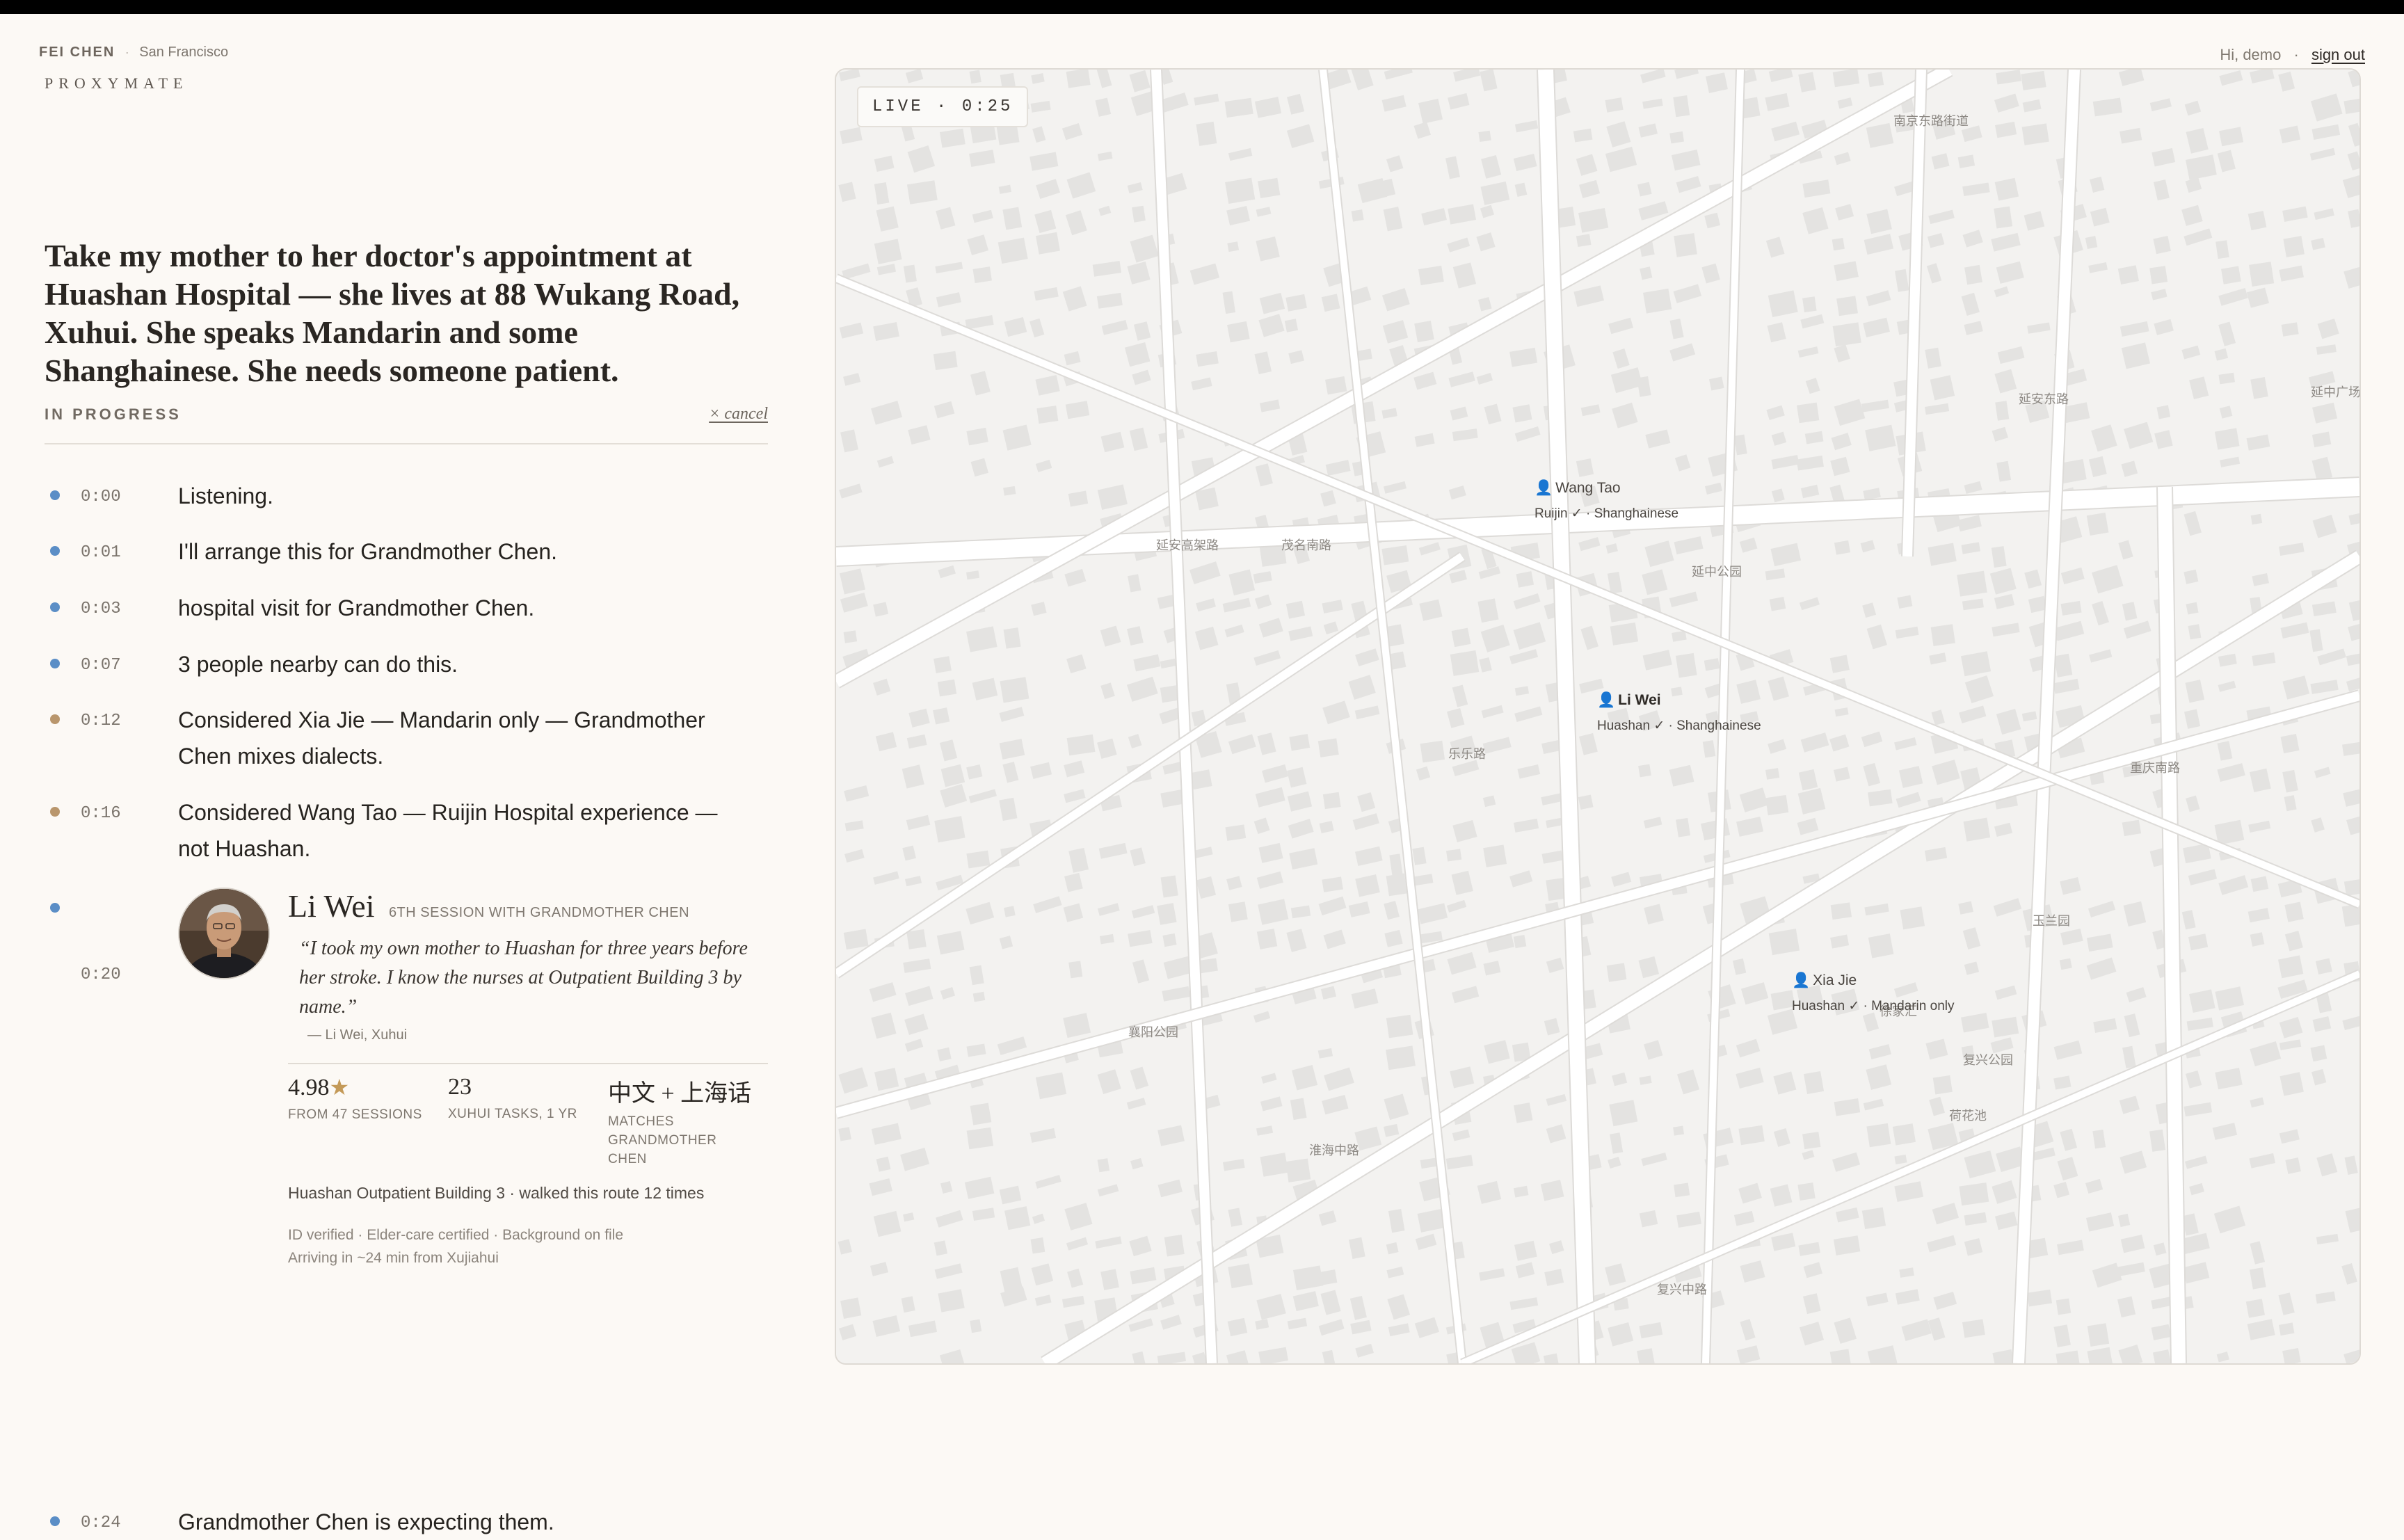 Image resolution: width=2404 pixels, height=1540 pixels. What do you see at coordinates (738, 414) in the screenshot?
I see `cancel-link: × cancel` at bounding box center [738, 414].